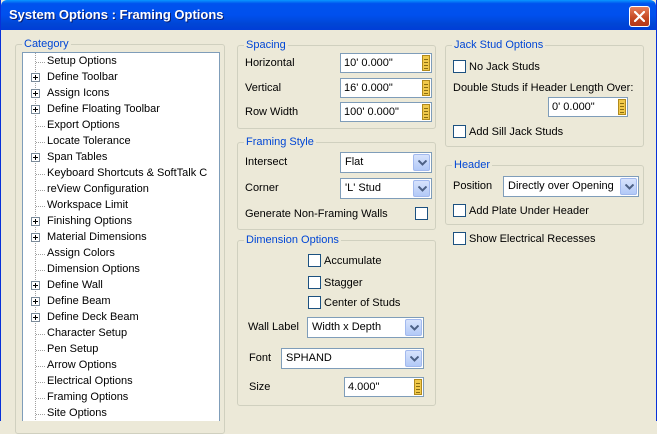 The image size is (657, 434). I want to click on tree-item: Framing Options, so click(113, 398).